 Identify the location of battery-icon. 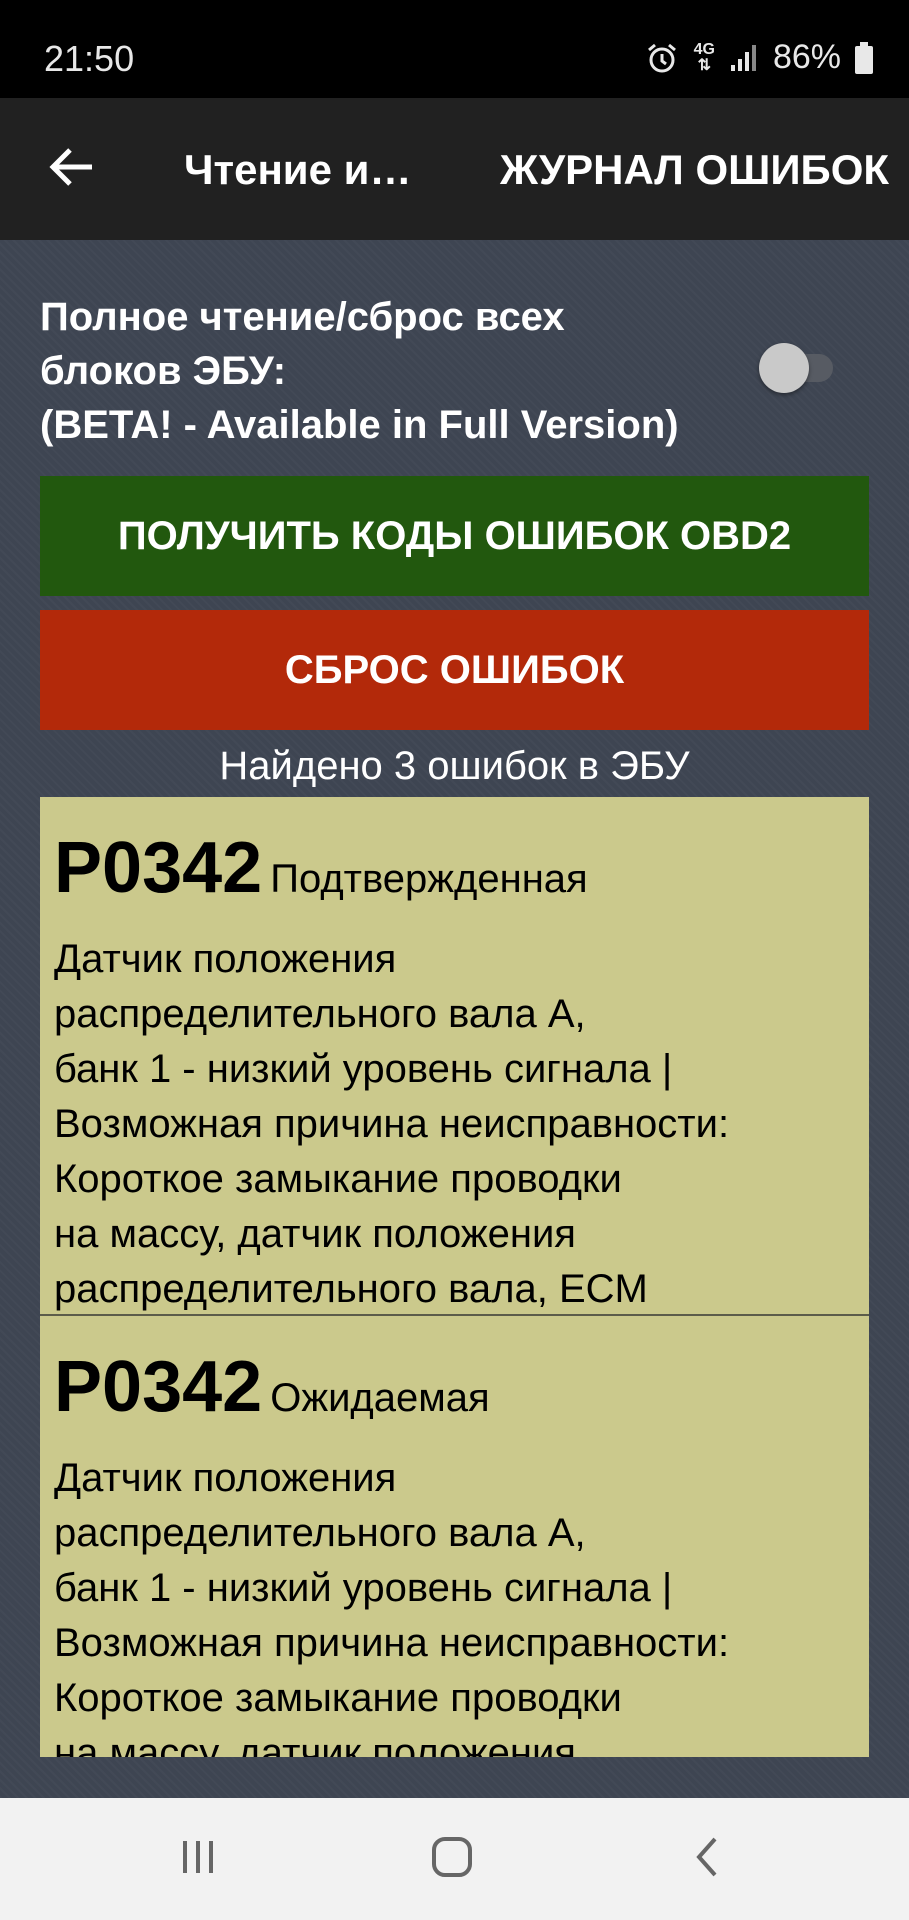
(864, 57).